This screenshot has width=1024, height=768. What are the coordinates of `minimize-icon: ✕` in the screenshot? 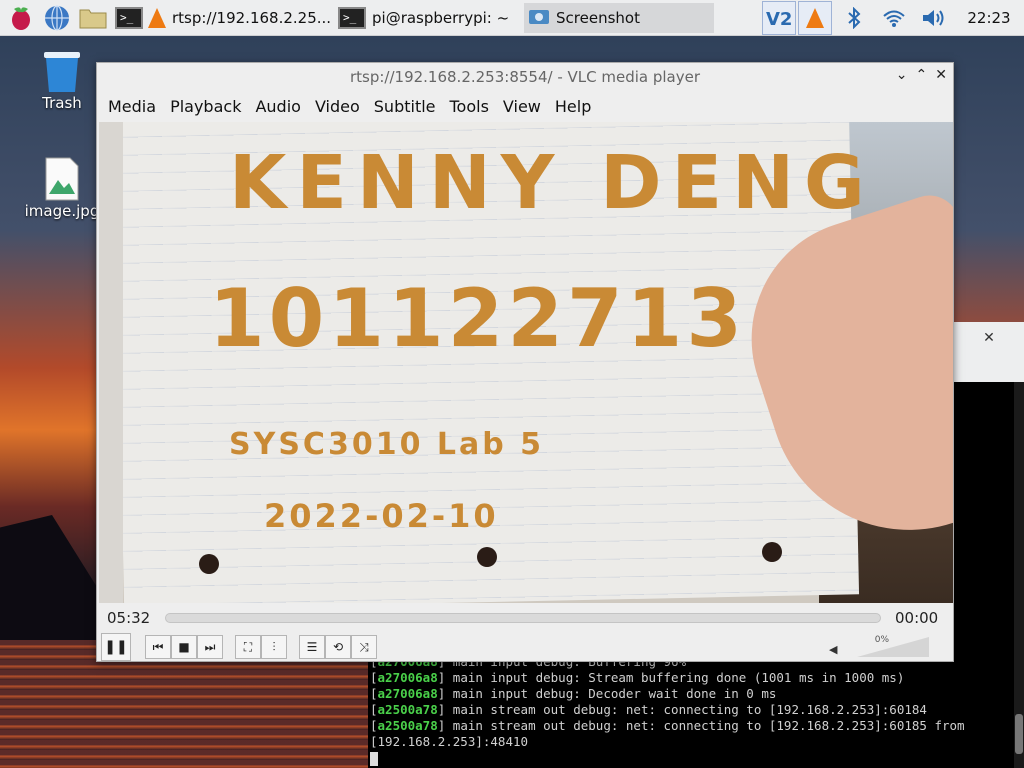 It's located at (989, 338).